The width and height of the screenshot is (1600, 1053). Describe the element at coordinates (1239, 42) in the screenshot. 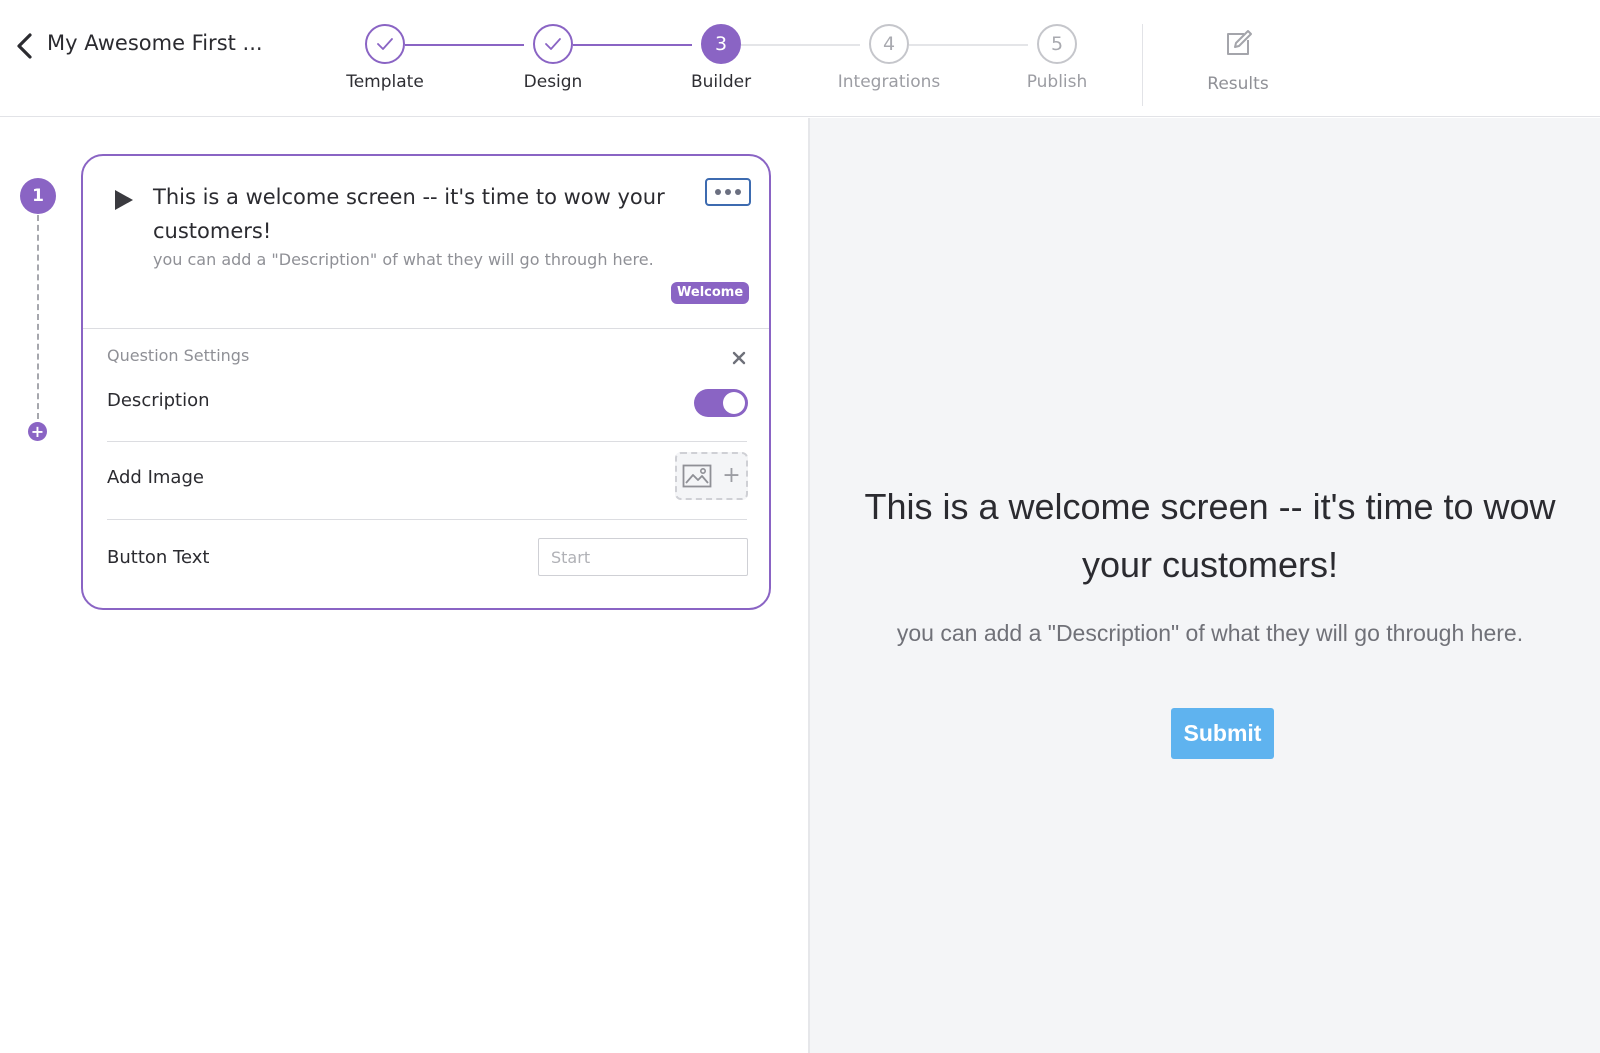

I see `edit-icon` at that location.